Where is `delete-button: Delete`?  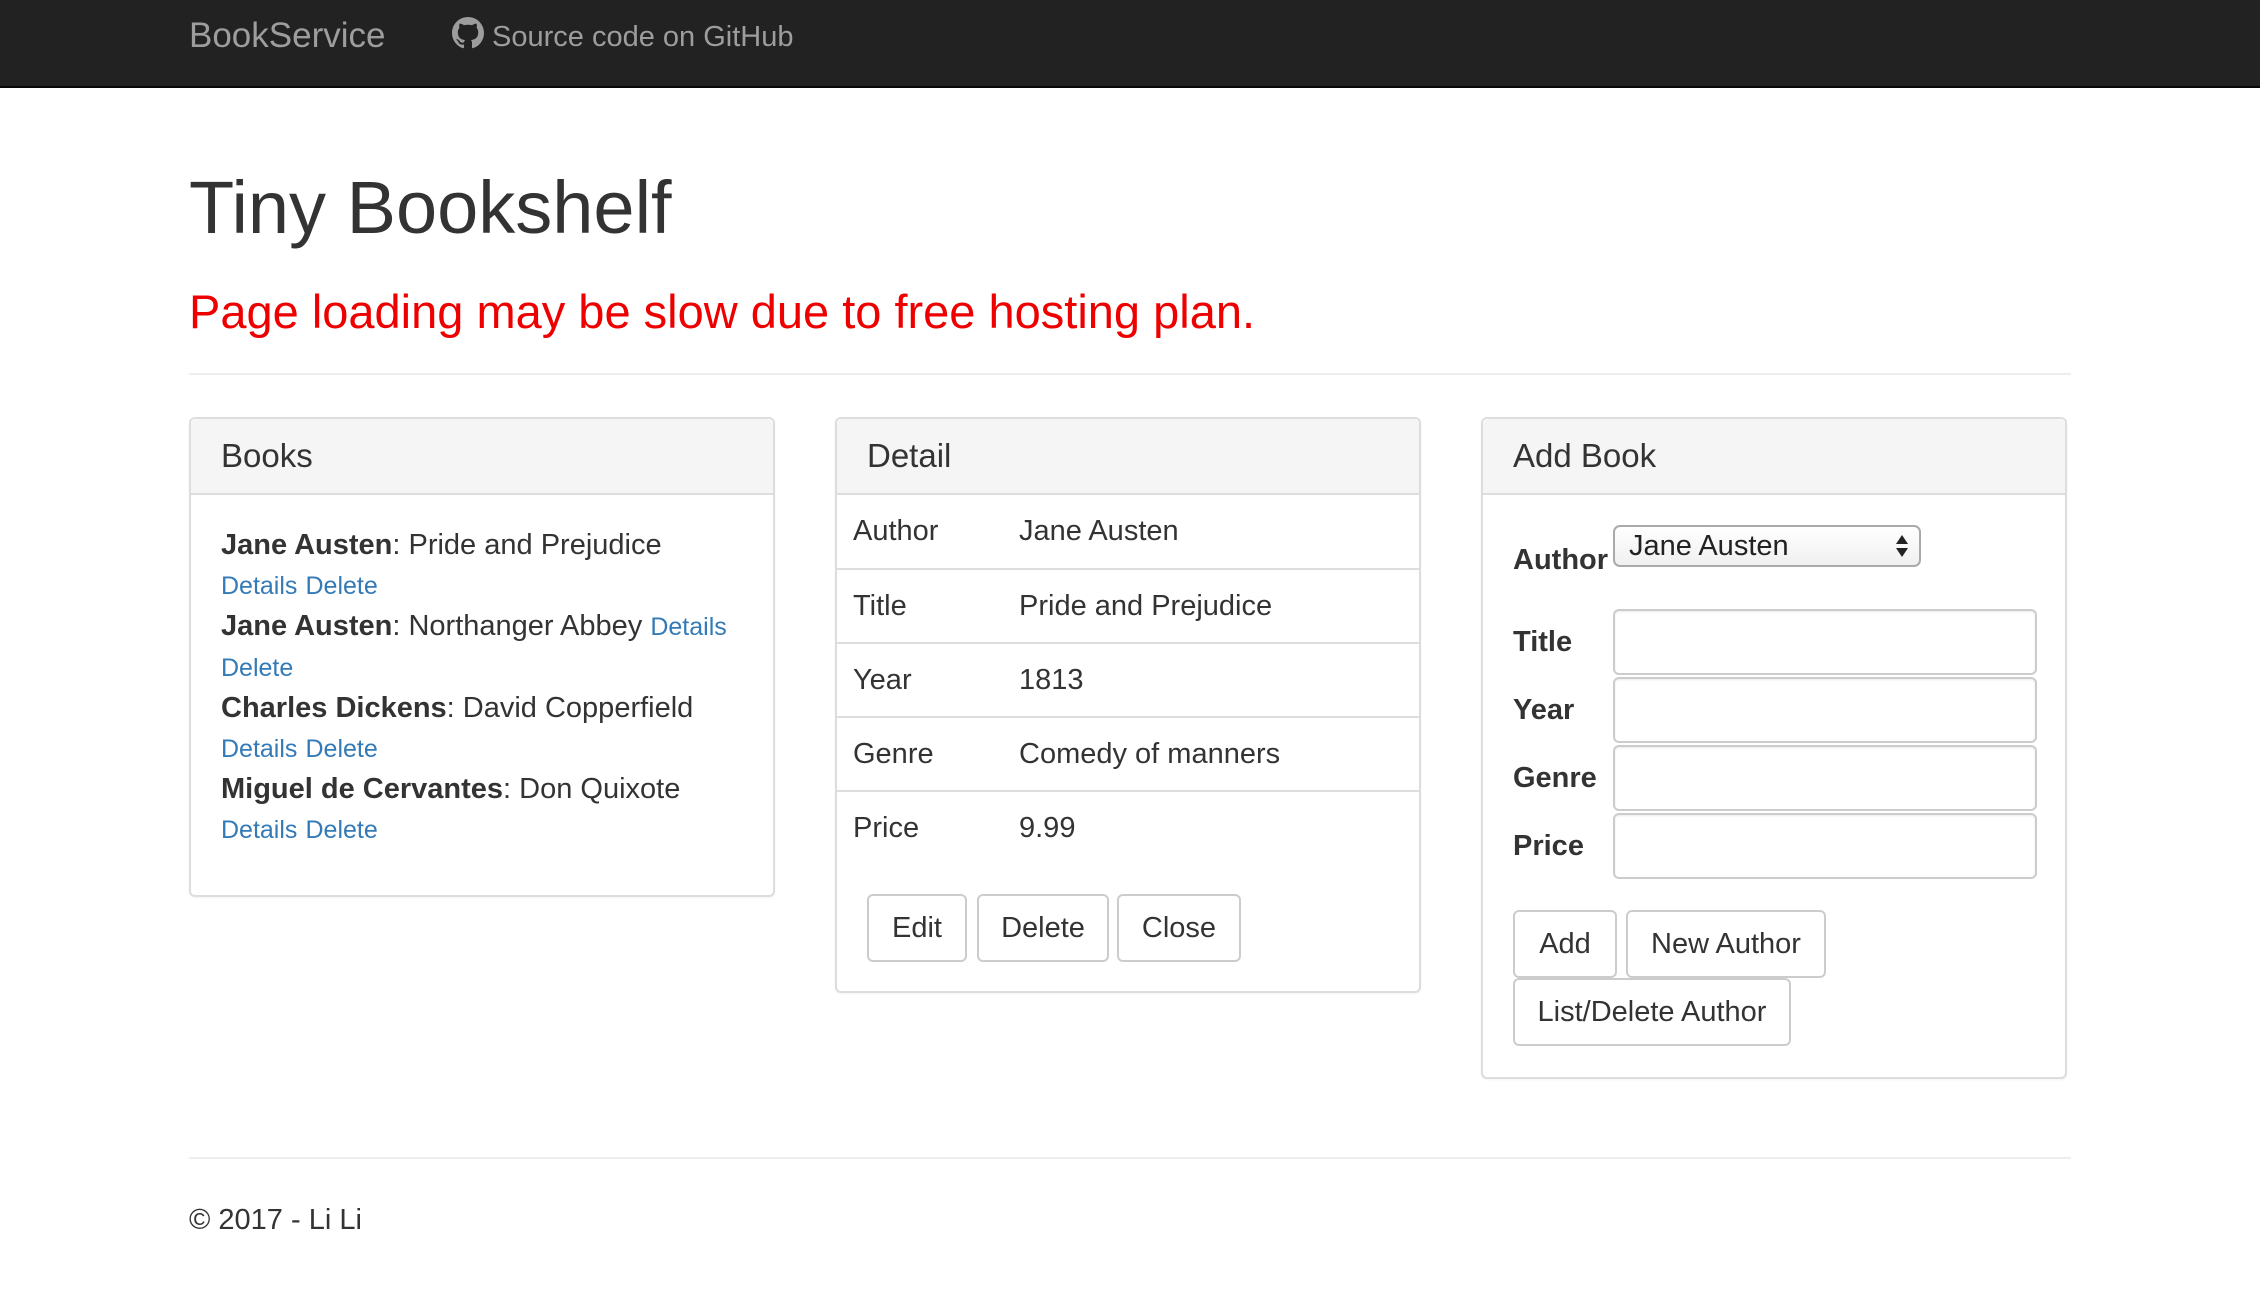
delete-button: Delete is located at coordinates (1043, 928).